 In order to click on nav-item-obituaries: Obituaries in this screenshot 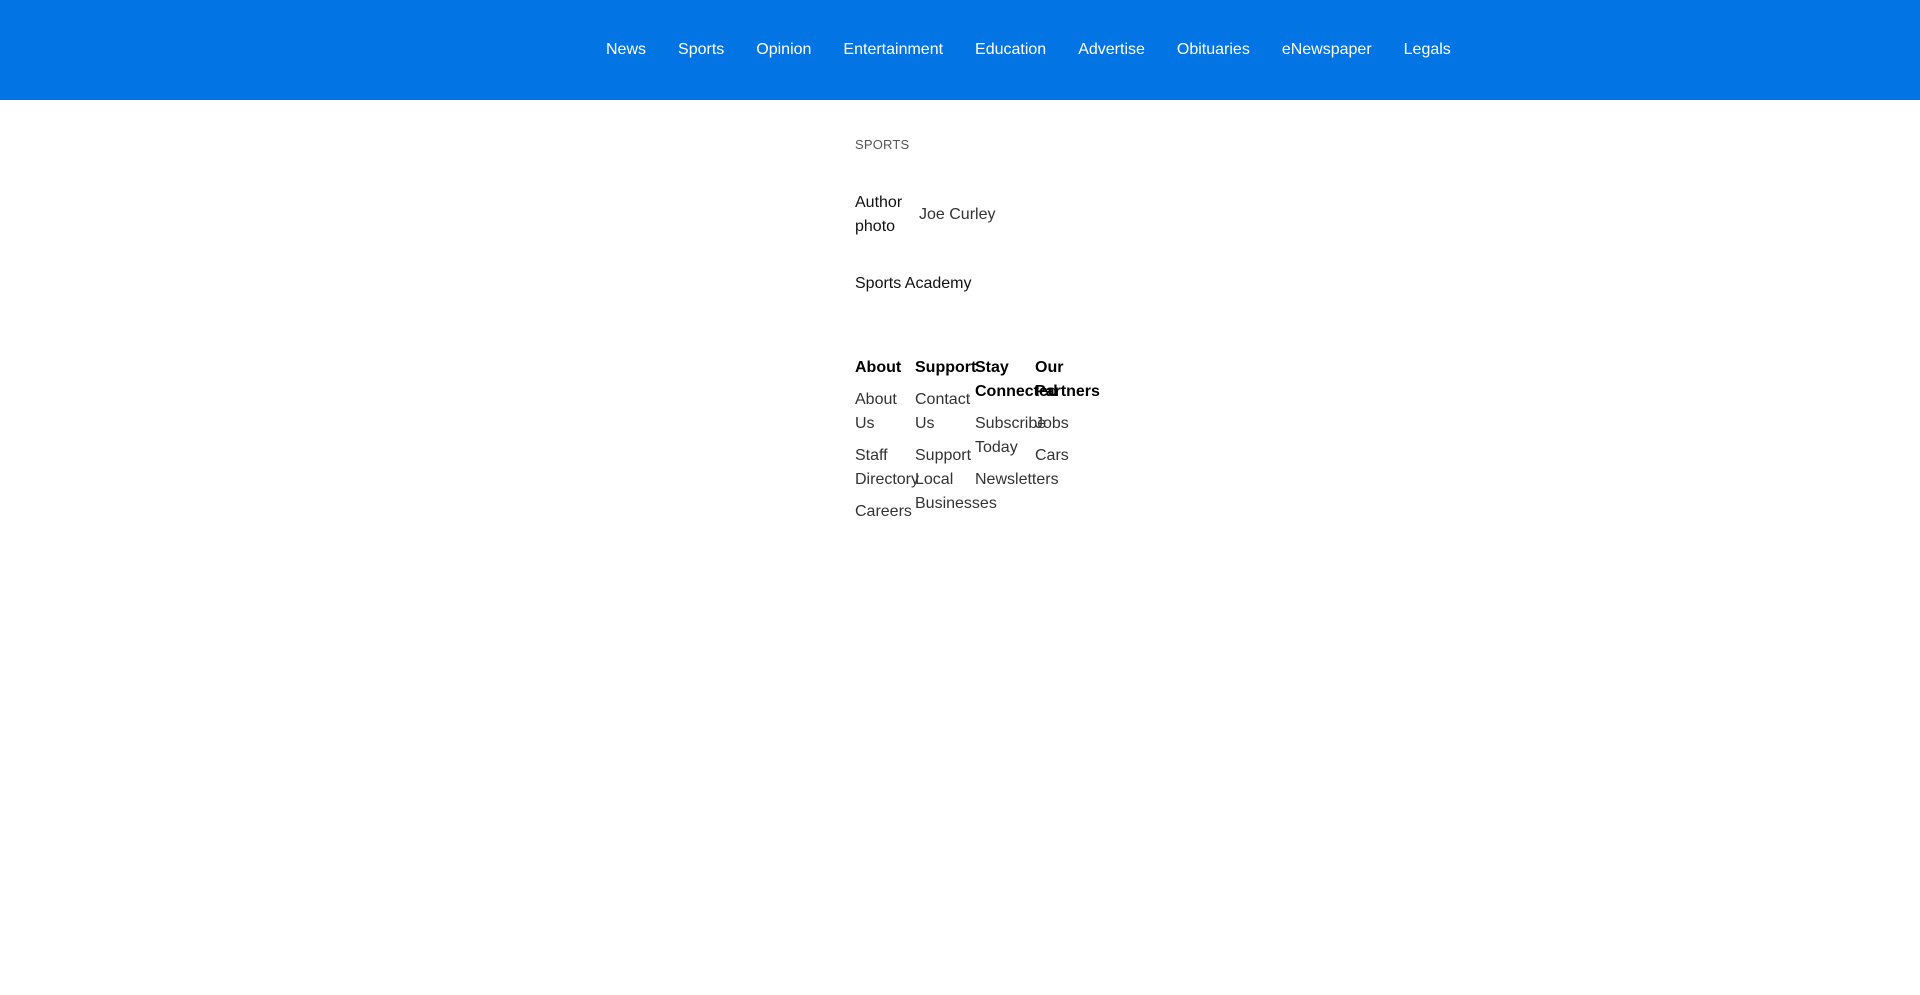, I will do `click(1213, 50)`.